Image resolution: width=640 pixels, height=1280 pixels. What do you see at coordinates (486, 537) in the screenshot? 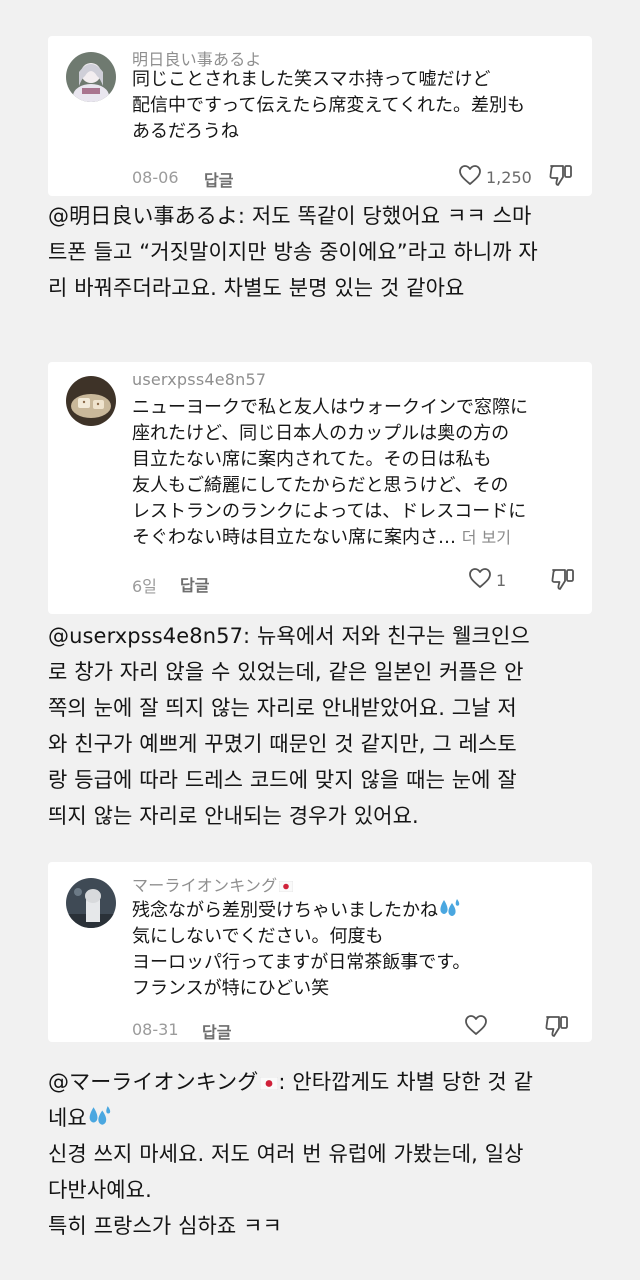
I see `see-more-link: 더 보기` at bounding box center [486, 537].